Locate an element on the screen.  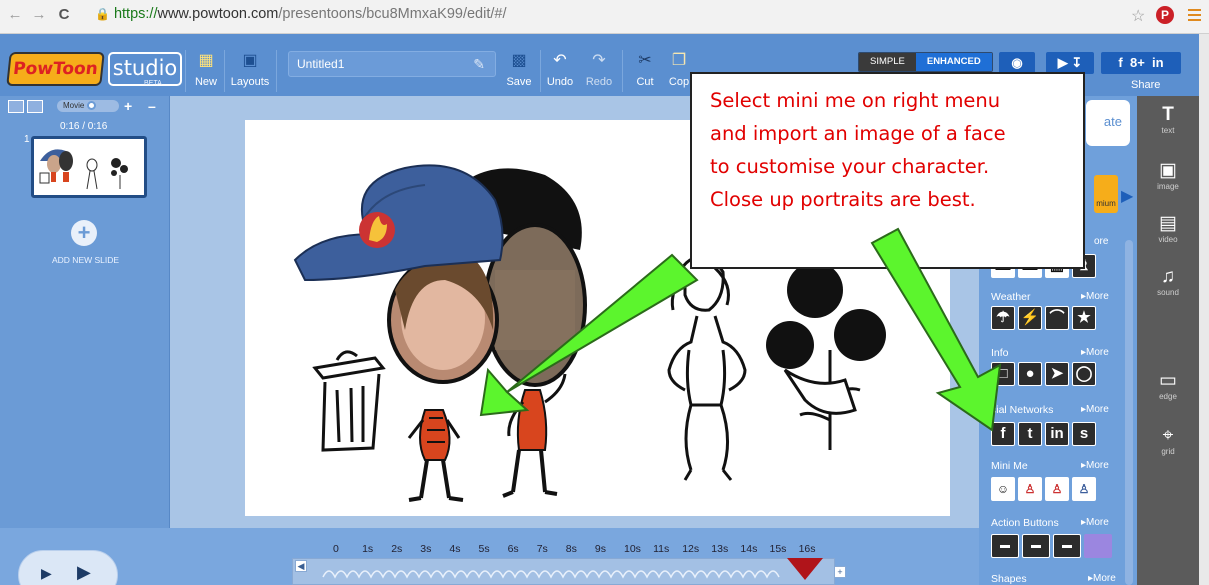
mode-simple: SIMPLE is located at coordinates (887, 62).